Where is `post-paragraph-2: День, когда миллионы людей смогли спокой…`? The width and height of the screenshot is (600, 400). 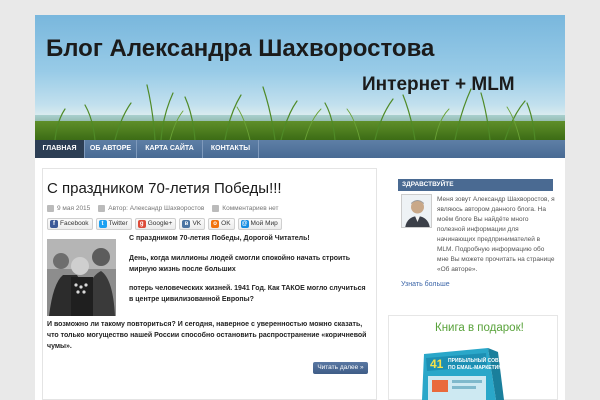 post-paragraph-2: День, когда миллионы людей смогли спокой… is located at coordinates (240, 264).